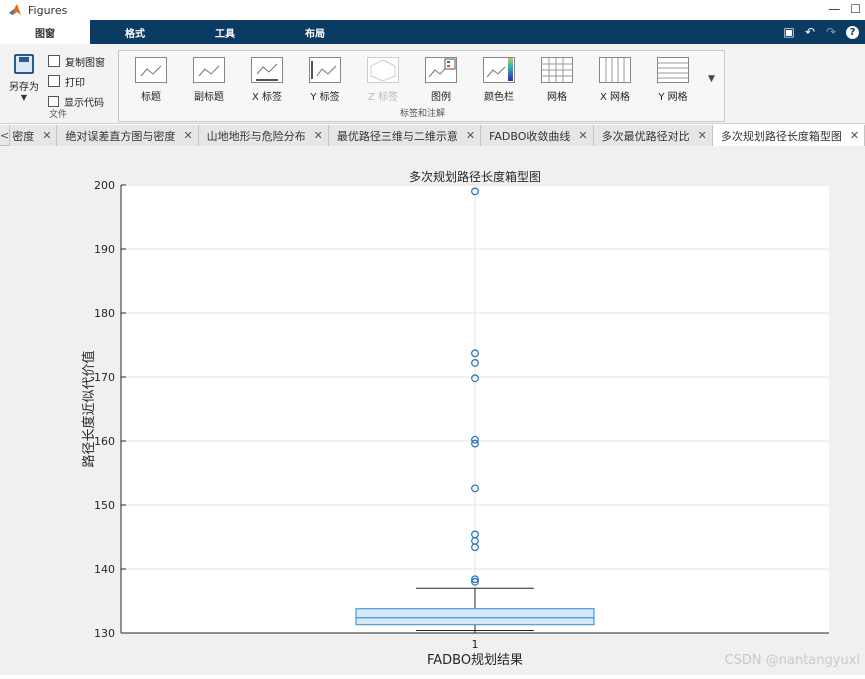  Describe the element at coordinates (441, 70) in the screenshot. I see `legend-icon` at that location.